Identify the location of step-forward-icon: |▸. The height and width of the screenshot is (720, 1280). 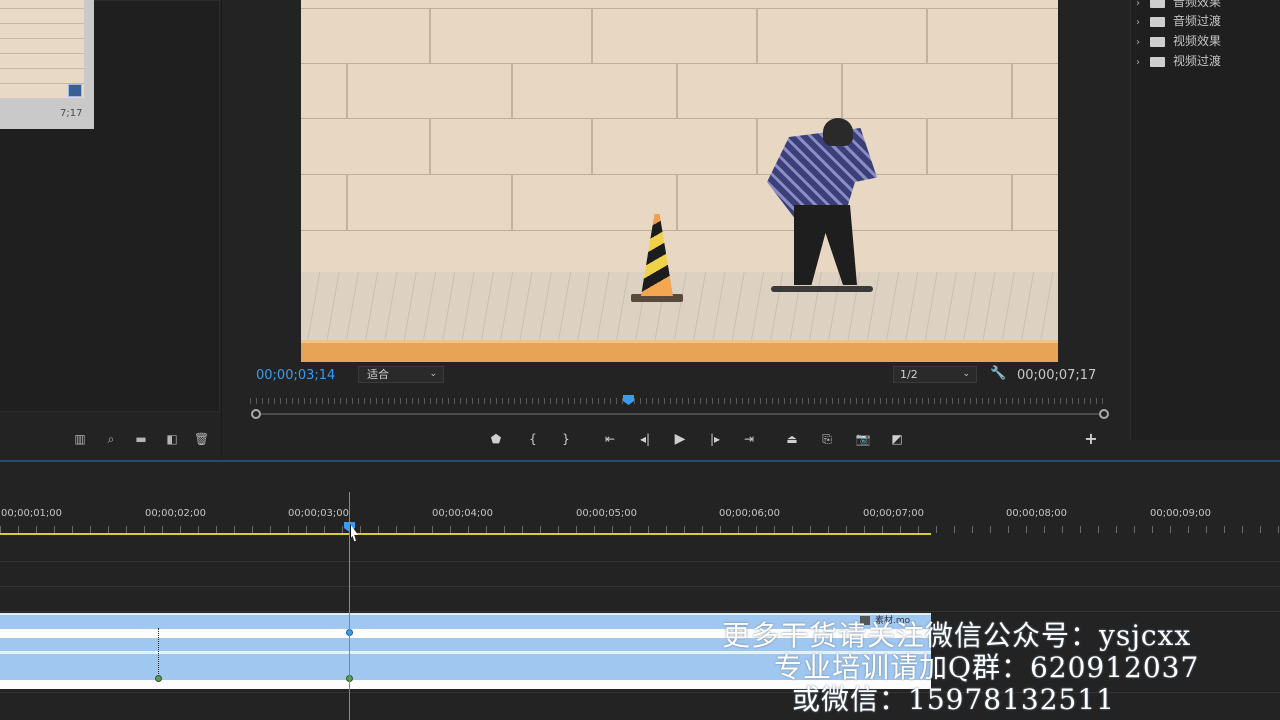
(715, 439).